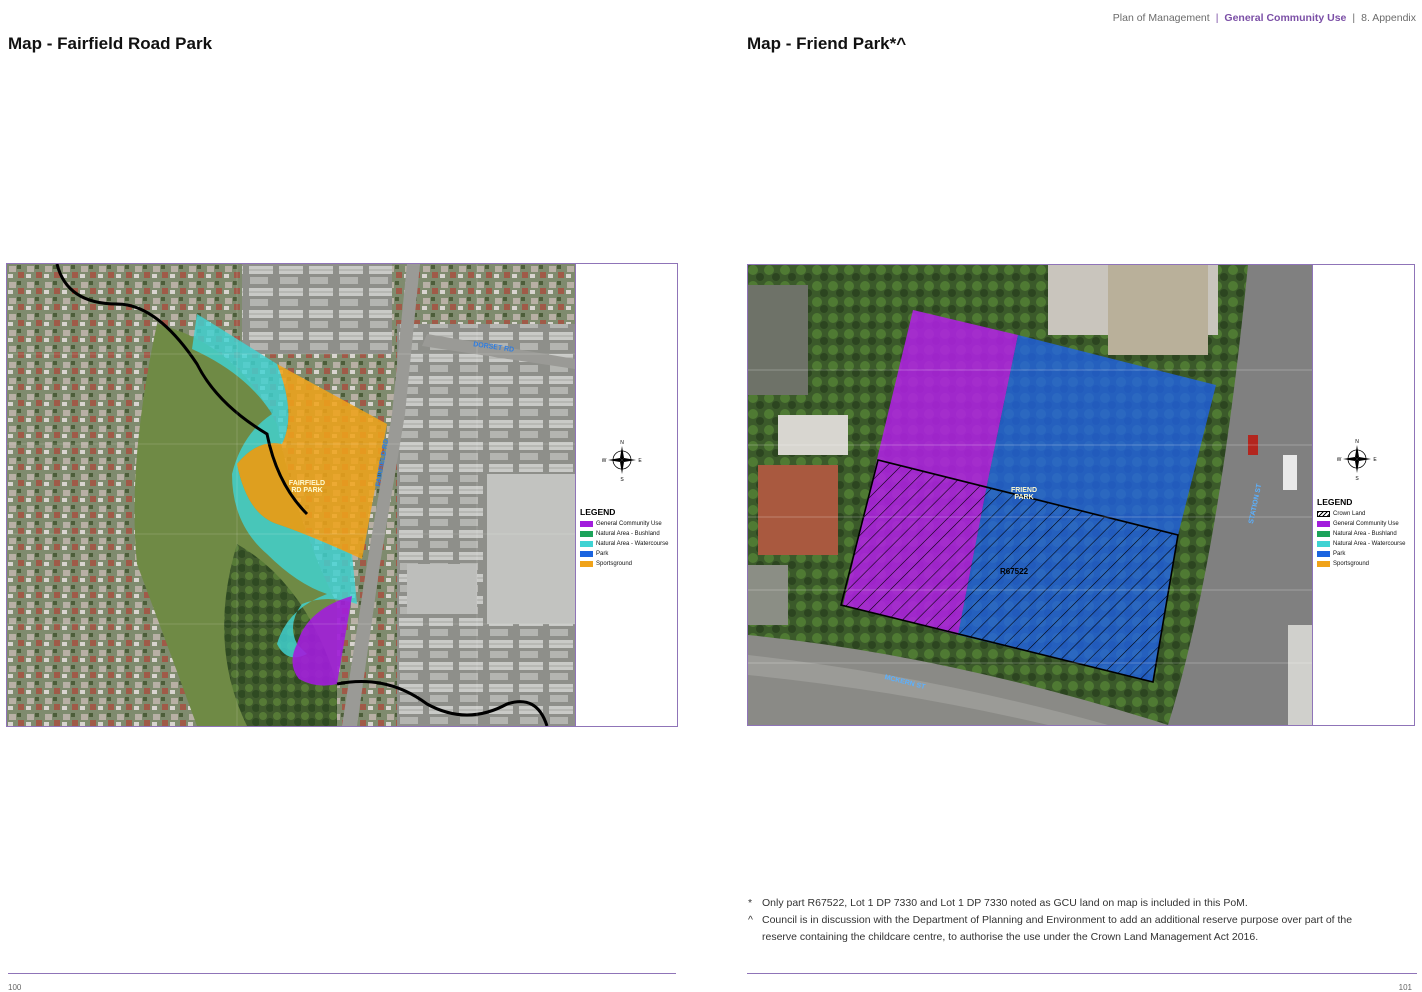 This screenshot has width=1422, height=992. Describe the element at coordinates (1405, 987) in the screenshot. I see `page-number-right: 101` at that location.